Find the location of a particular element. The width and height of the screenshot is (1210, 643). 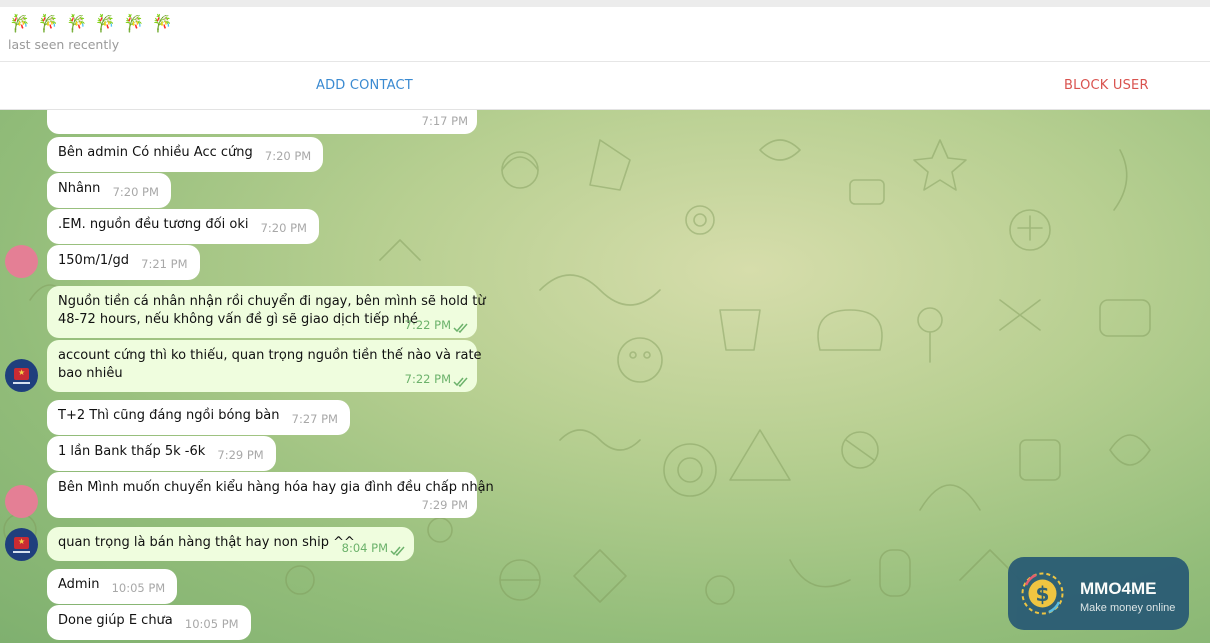

message-bubble: T+2 Thì cũng đáng ngồi bóng bàn 7:27 PM is located at coordinates (198, 417).